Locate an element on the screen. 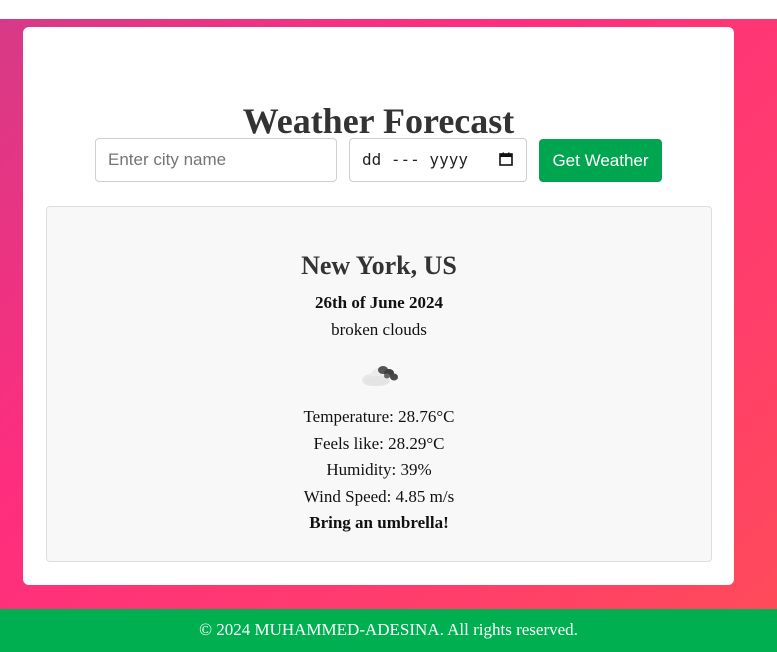 The width and height of the screenshot is (777, 652). page-title: Weather Forecast is located at coordinates (378, 121).